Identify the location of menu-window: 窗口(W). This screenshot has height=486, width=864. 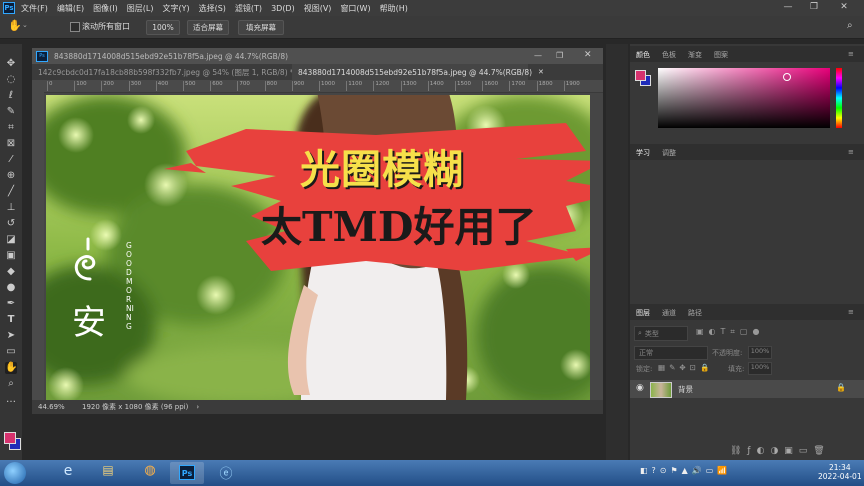
(355, 8).